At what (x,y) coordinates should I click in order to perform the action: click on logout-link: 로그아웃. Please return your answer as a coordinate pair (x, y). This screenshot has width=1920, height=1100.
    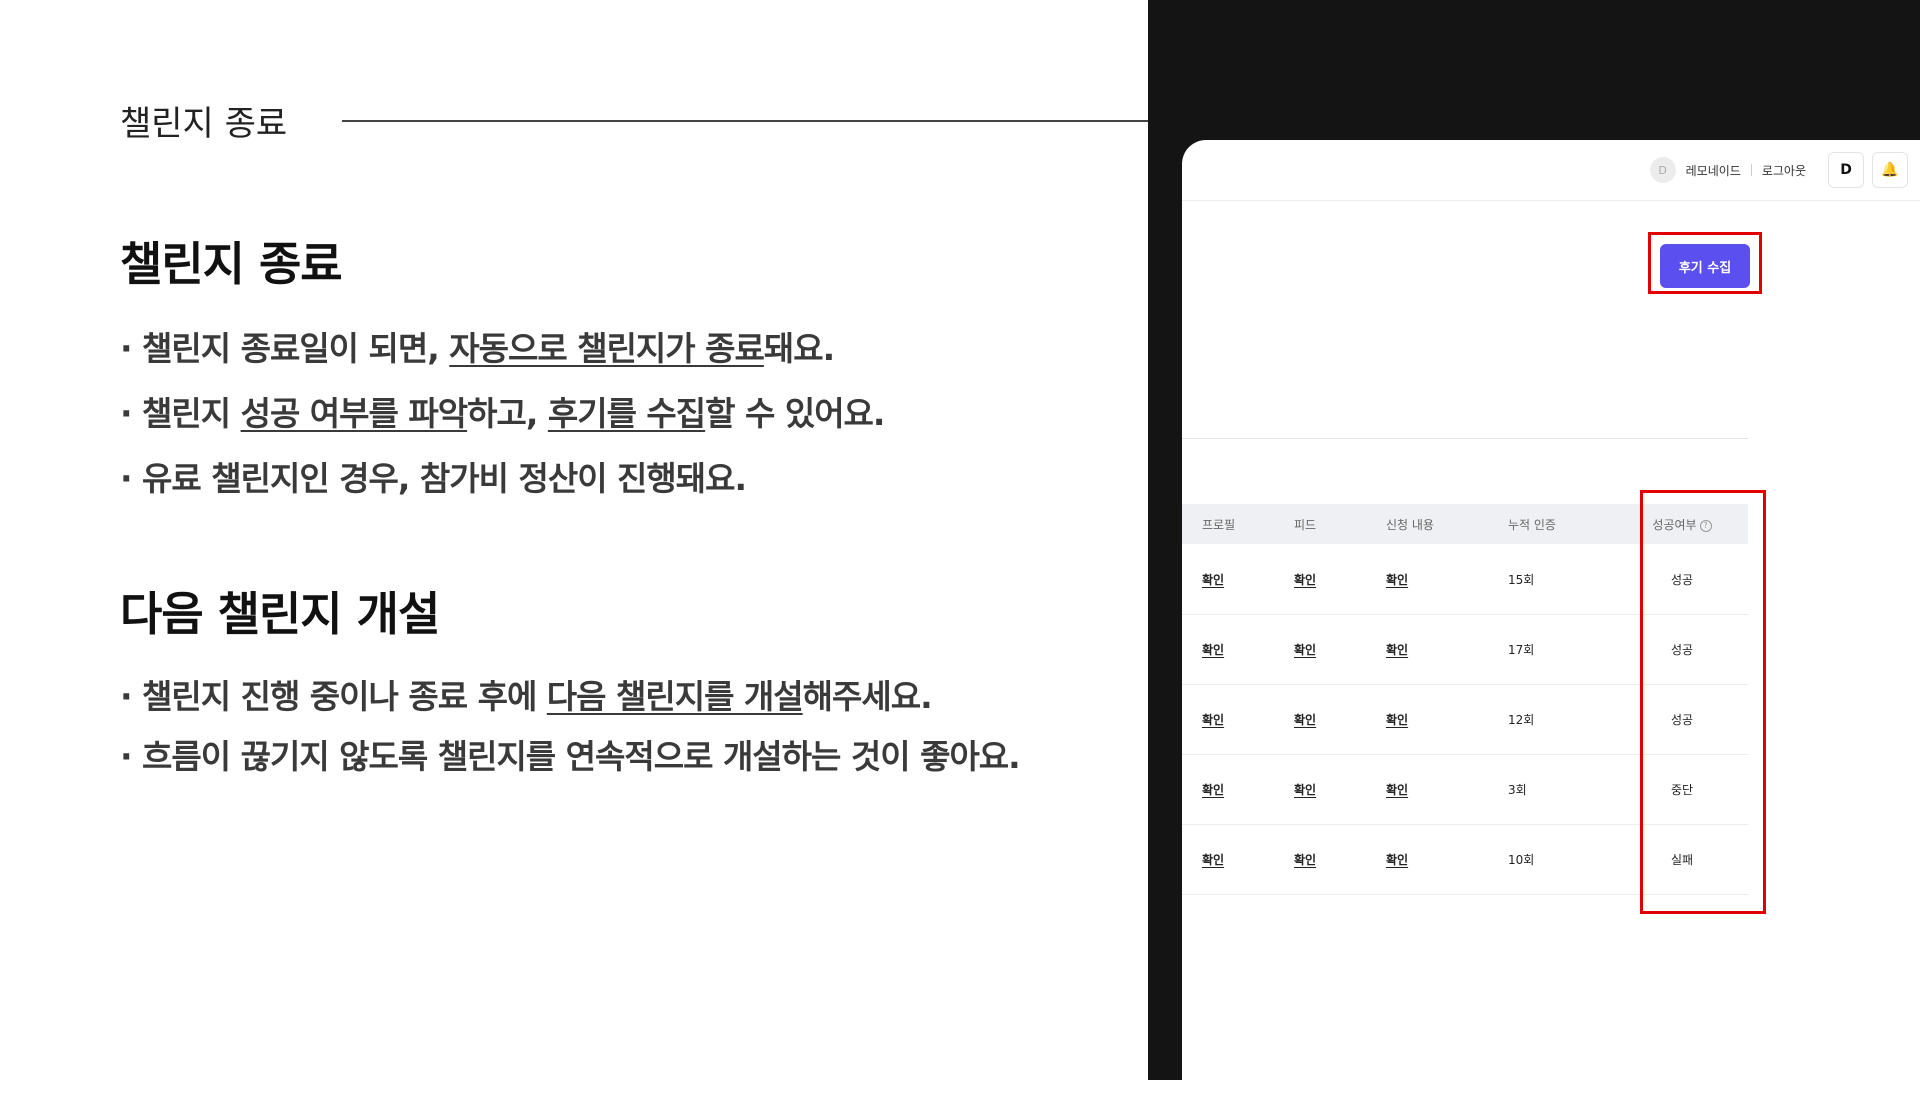
    Looking at the image, I should click on (1784, 170).